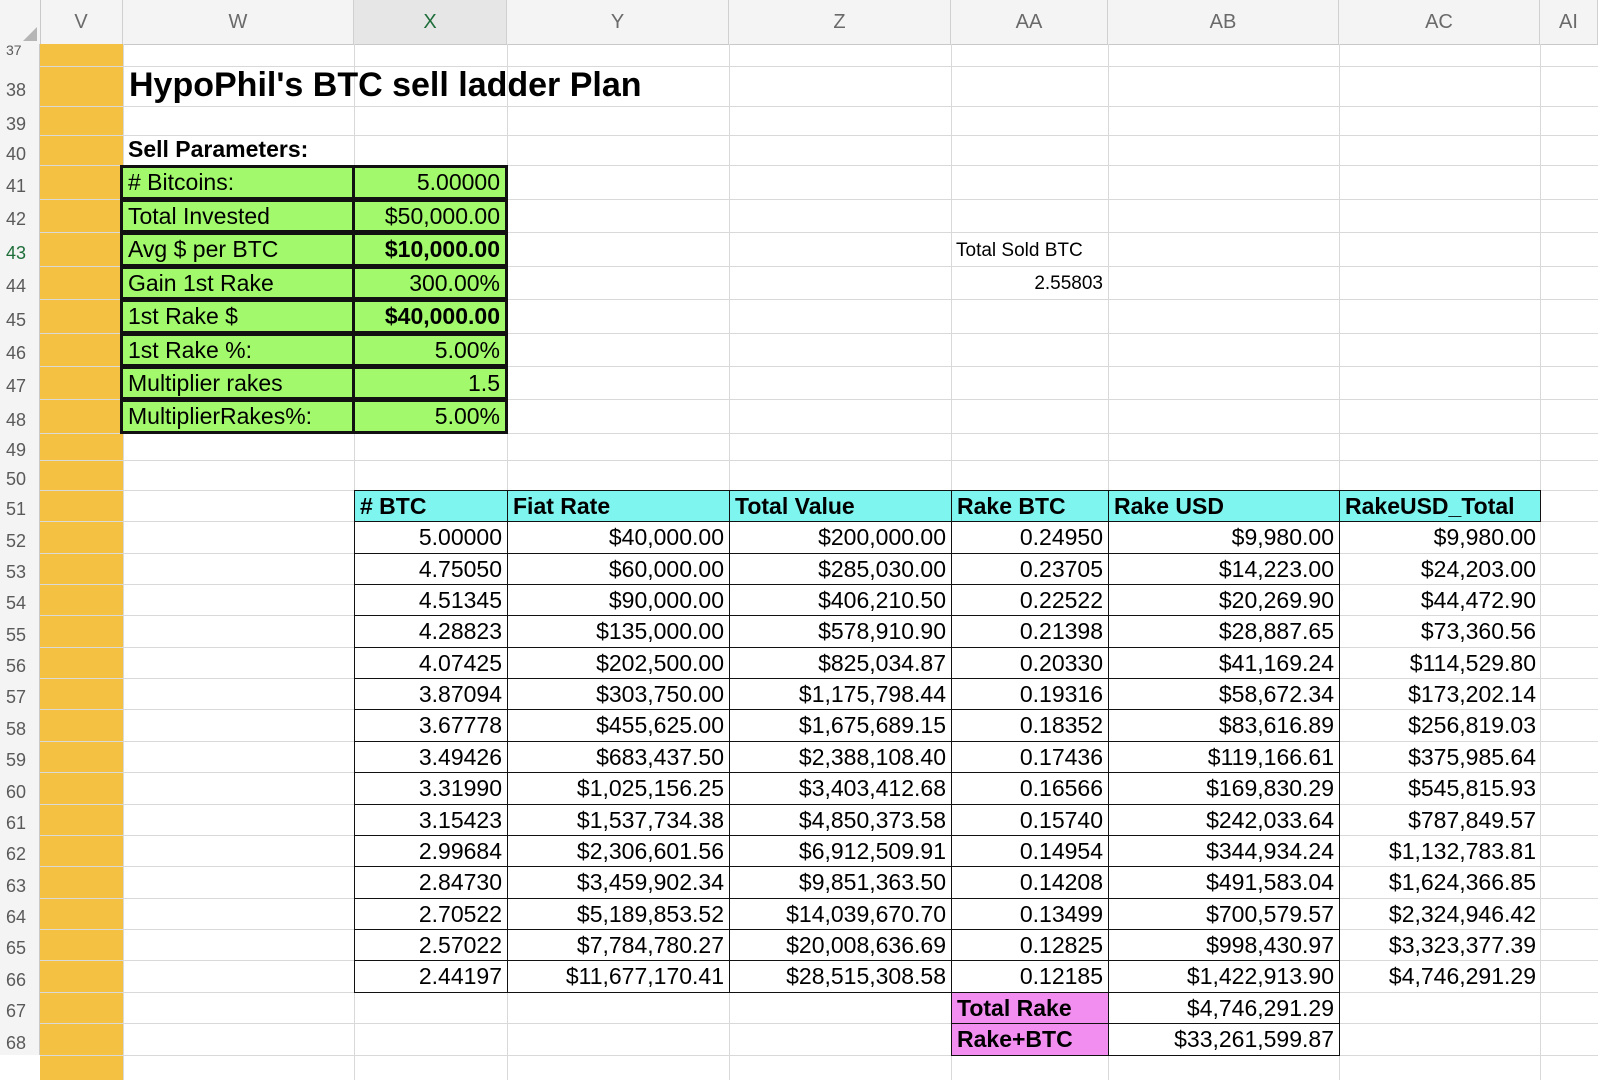  Describe the element at coordinates (20, 944) in the screenshot. I see `row-header-65: 65` at that location.